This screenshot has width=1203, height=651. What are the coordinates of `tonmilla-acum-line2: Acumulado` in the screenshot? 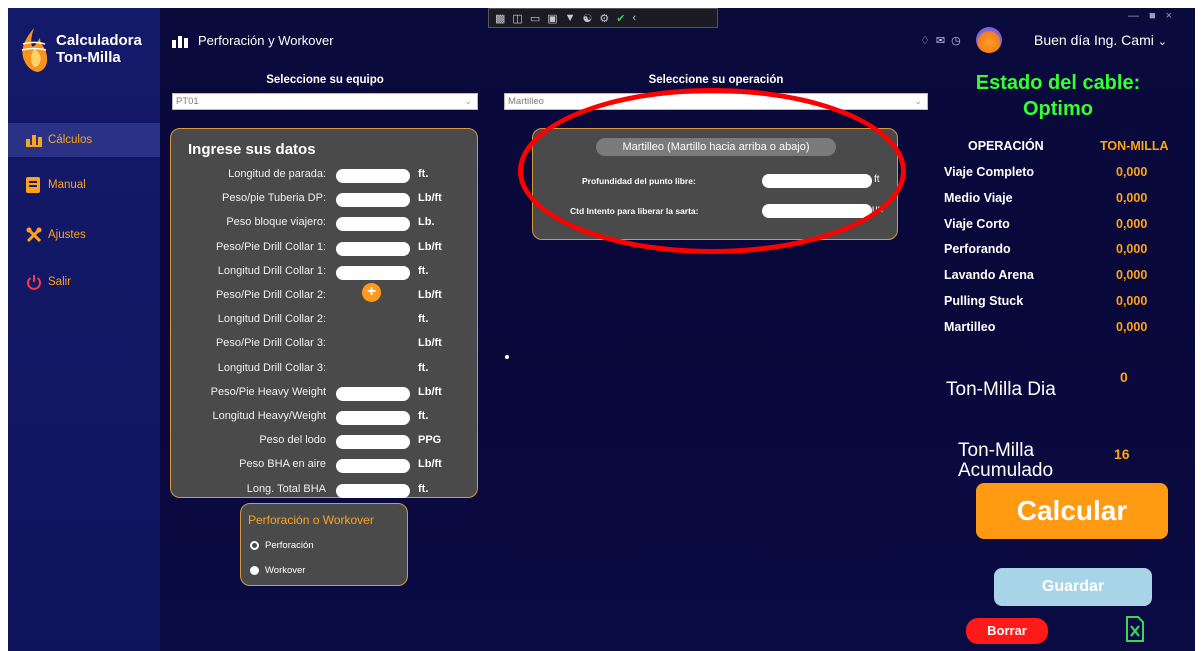 It's located at (1006, 470).